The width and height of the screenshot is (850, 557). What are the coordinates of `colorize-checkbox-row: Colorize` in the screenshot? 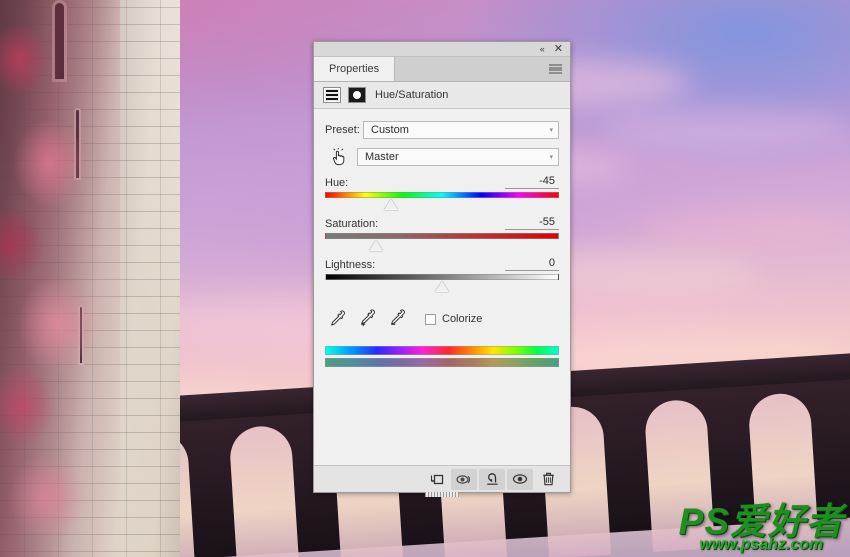 It's located at (453, 319).